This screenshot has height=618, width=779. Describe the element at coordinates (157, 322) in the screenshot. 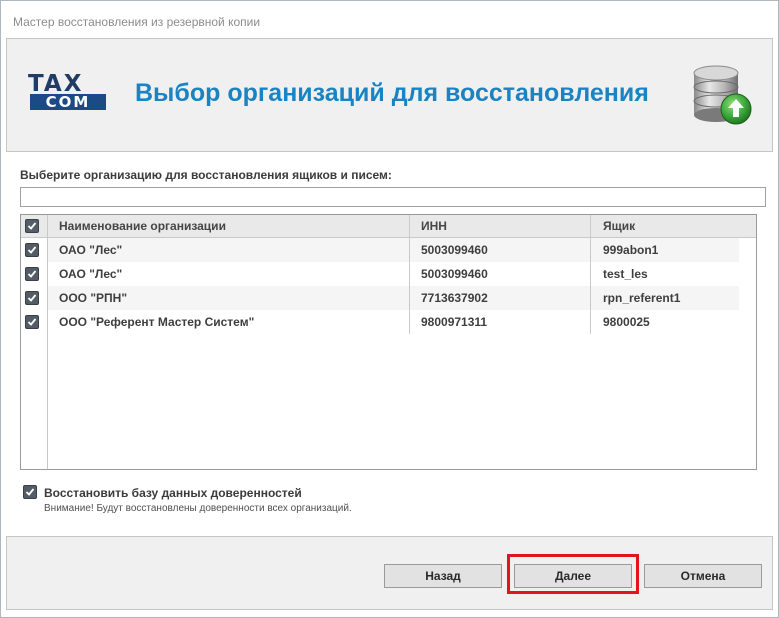

I see `org-name-cell: ООО "Референт Мастер Систем"` at that location.